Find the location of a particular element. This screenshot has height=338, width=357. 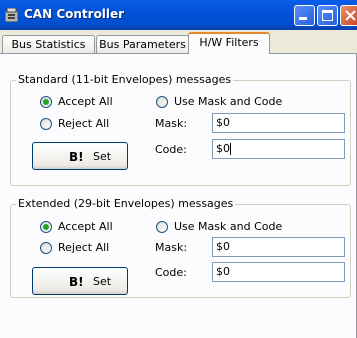

maximize-button is located at coordinates (327, 15).